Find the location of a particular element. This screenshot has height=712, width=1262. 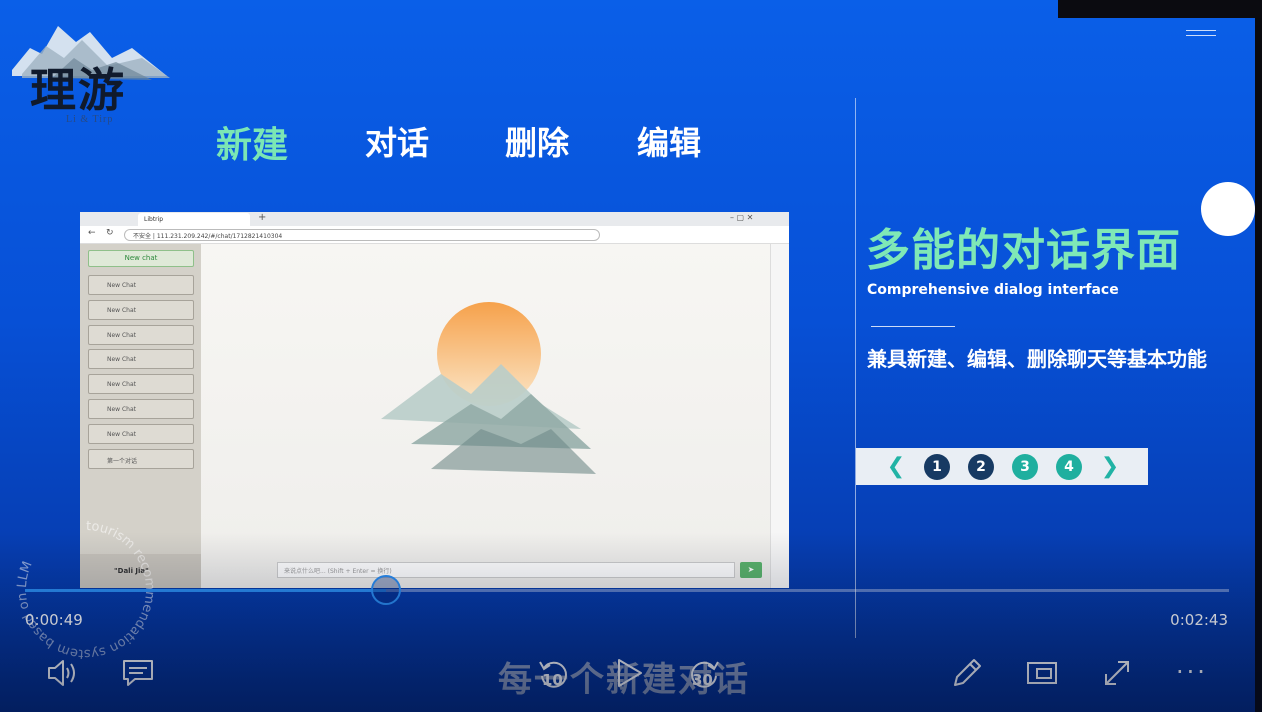

pager: ❮ 1 2 3 4 ❯ is located at coordinates (1002, 466).